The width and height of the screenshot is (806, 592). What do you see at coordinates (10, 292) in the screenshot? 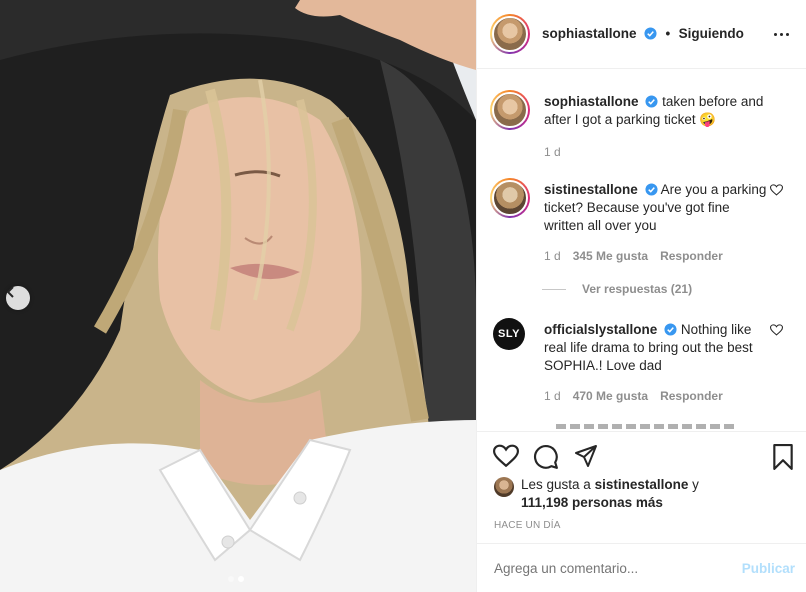
I see `chevron-left-icon` at bounding box center [10, 292].